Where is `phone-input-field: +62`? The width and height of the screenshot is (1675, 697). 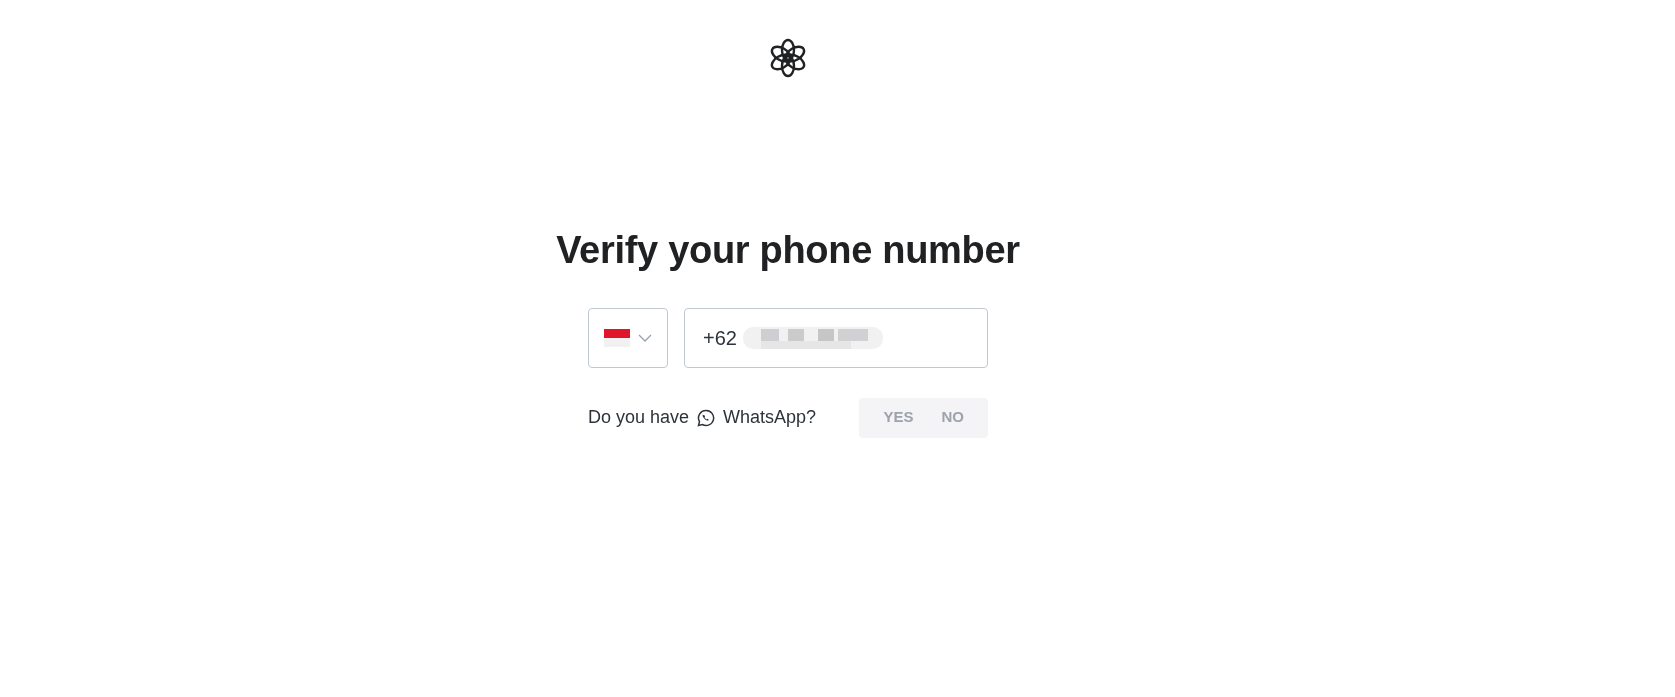 phone-input-field: +62 is located at coordinates (836, 337).